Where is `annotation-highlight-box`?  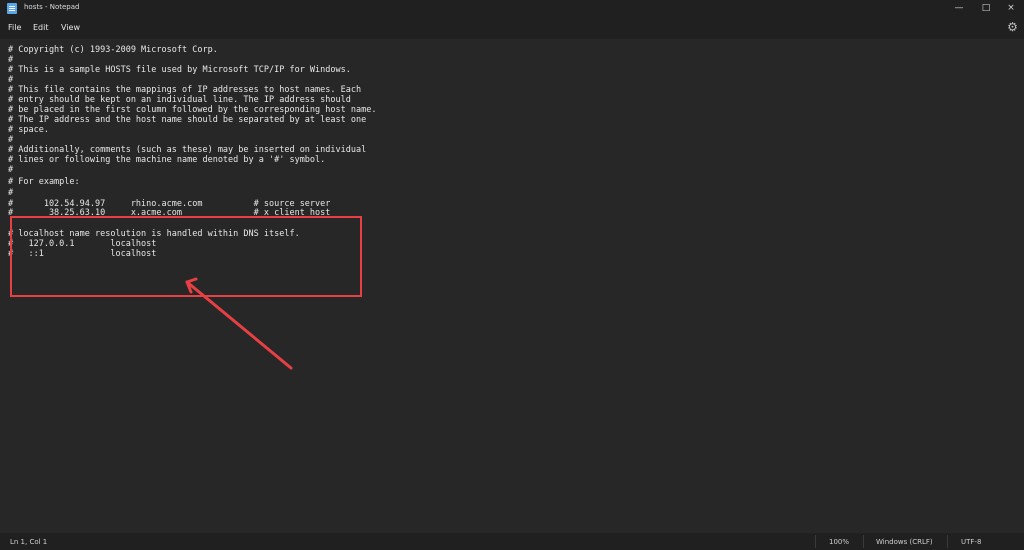
annotation-highlight-box is located at coordinates (186, 256).